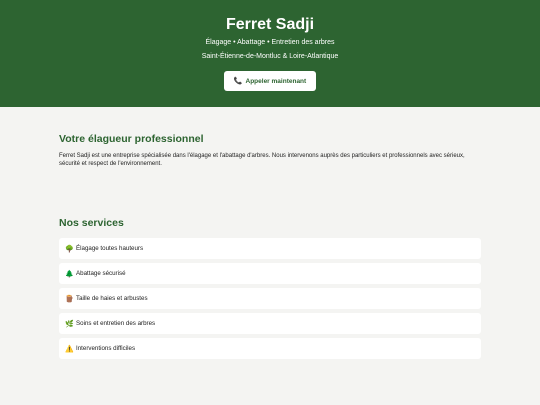  I want to click on call-now-button: 📞 Appeler maintenant, so click(270, 81).